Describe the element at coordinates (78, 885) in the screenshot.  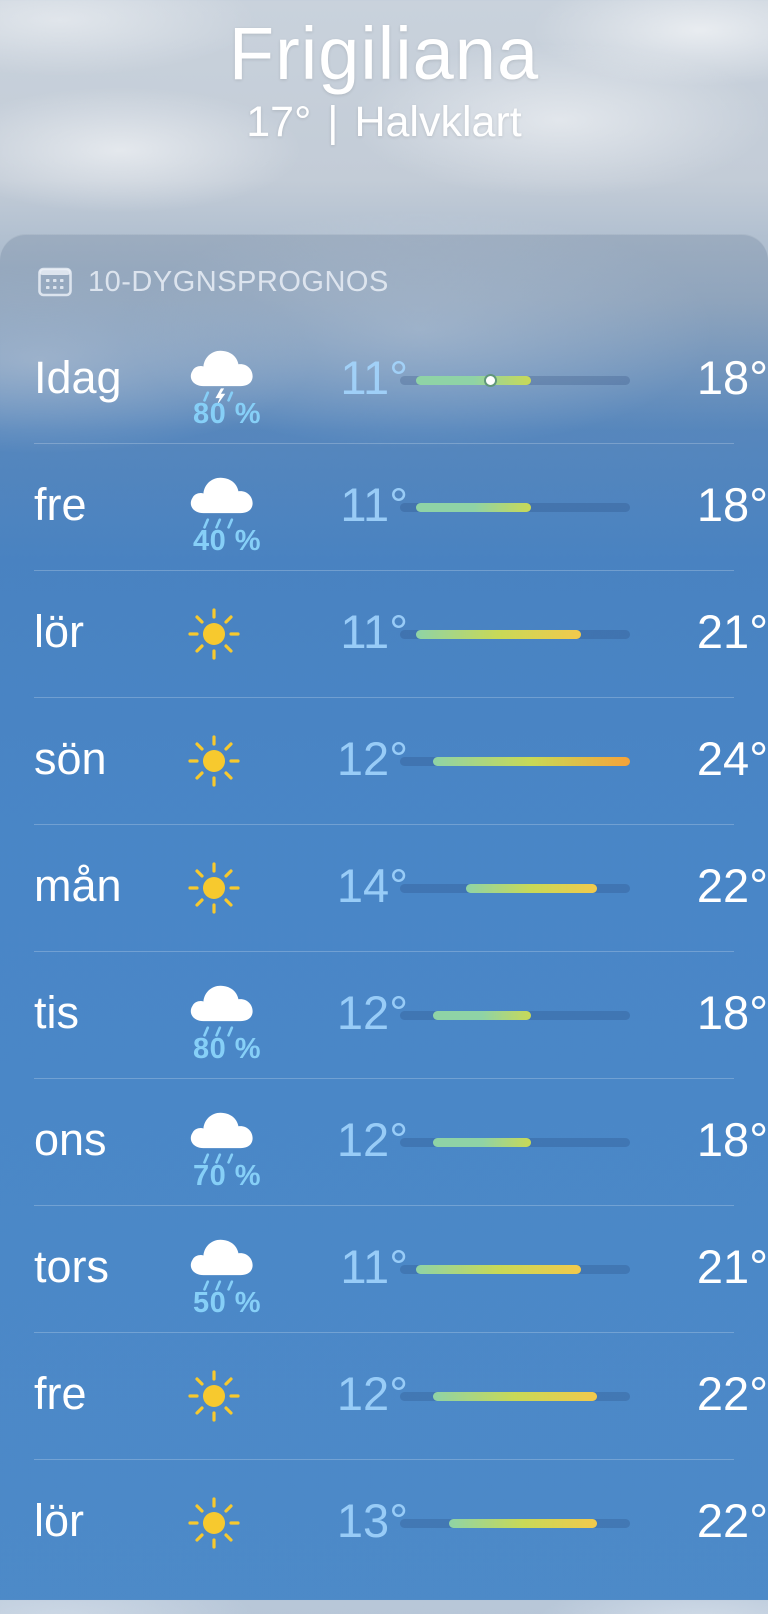
I see `forecast-day-label: mån` at that location.